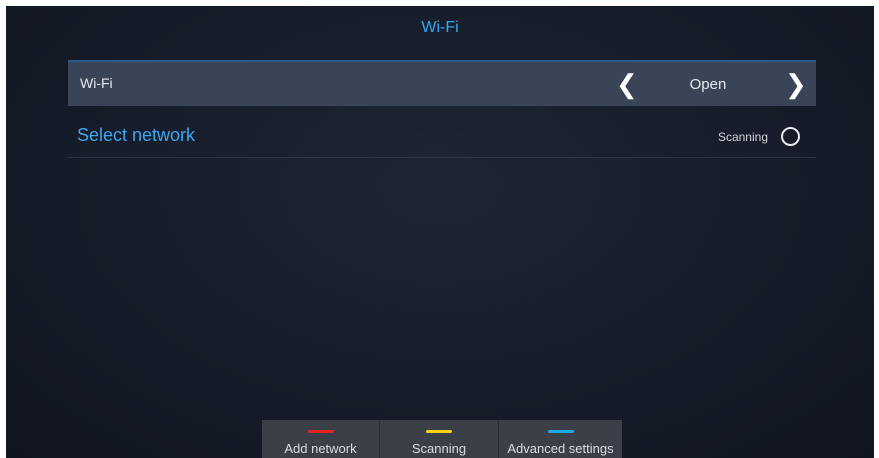  What do you see at coordinates (439, 431) in the screenshot?
I see `yellow-key-indicator` at bounding box center [439, 431].